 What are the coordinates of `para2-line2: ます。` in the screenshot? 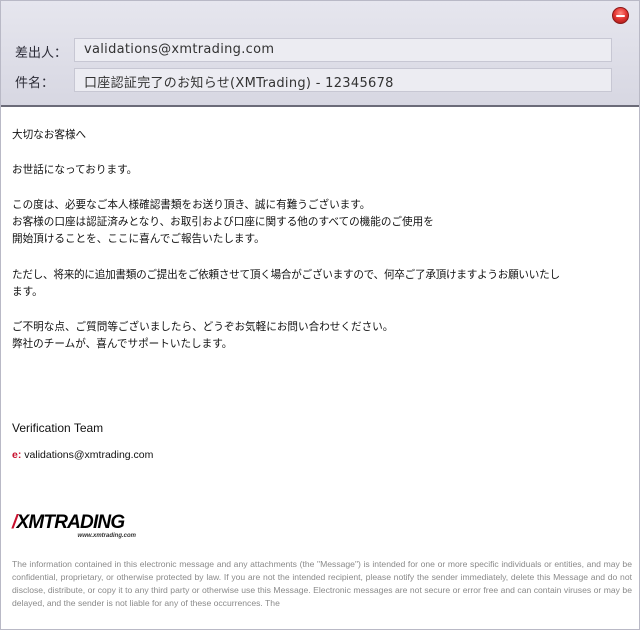 It's located at (27, 292).